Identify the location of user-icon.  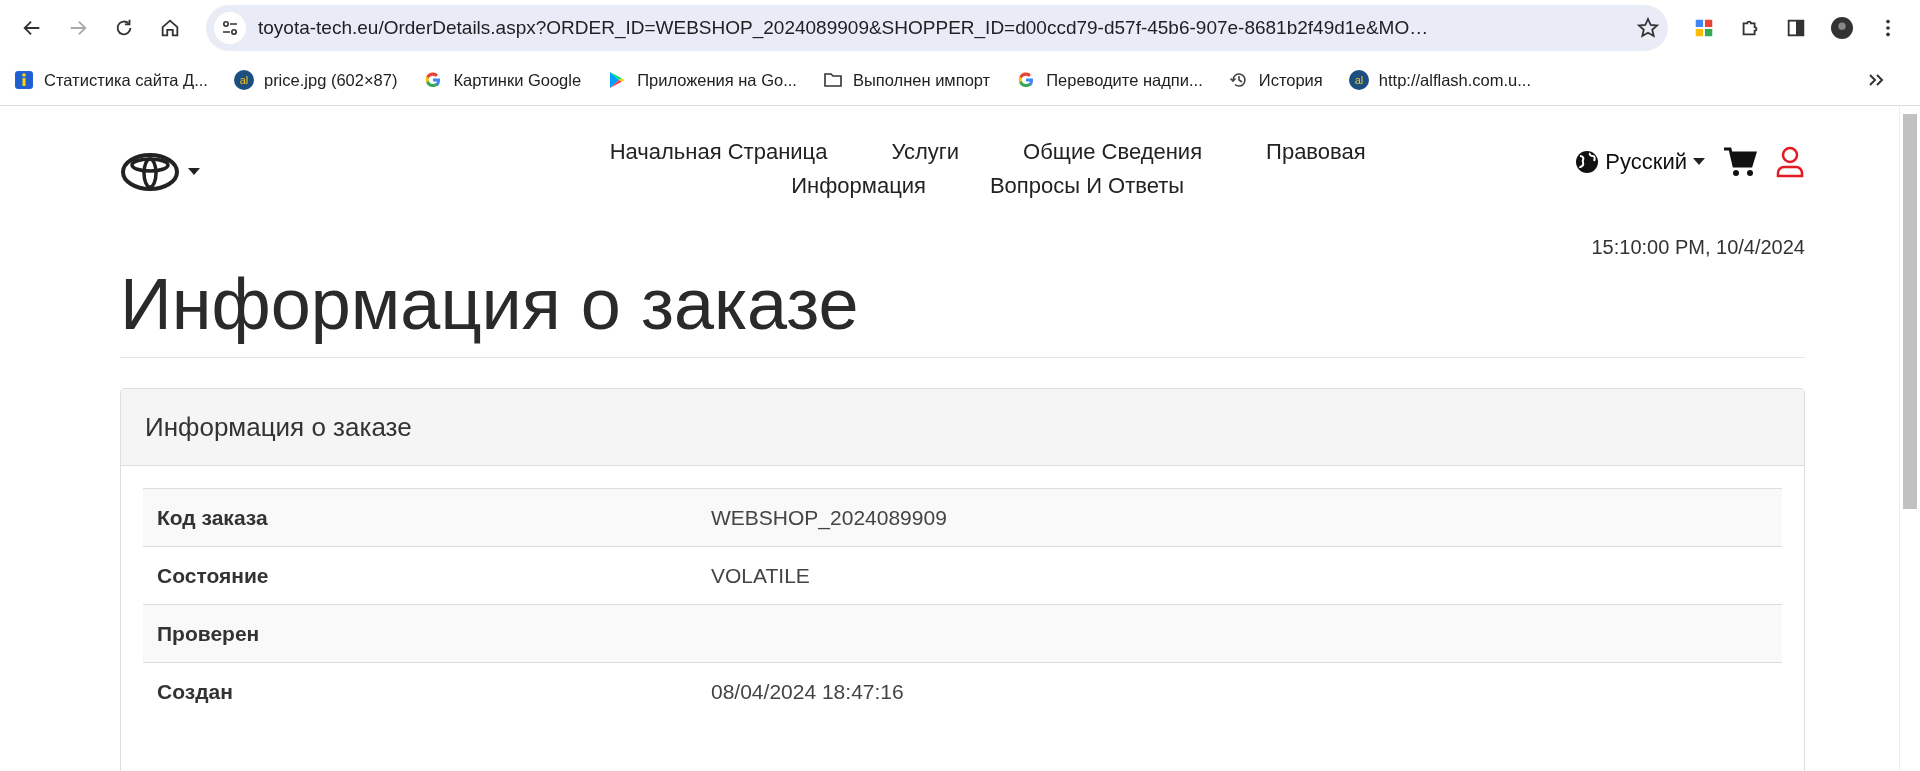
(1790, 162).